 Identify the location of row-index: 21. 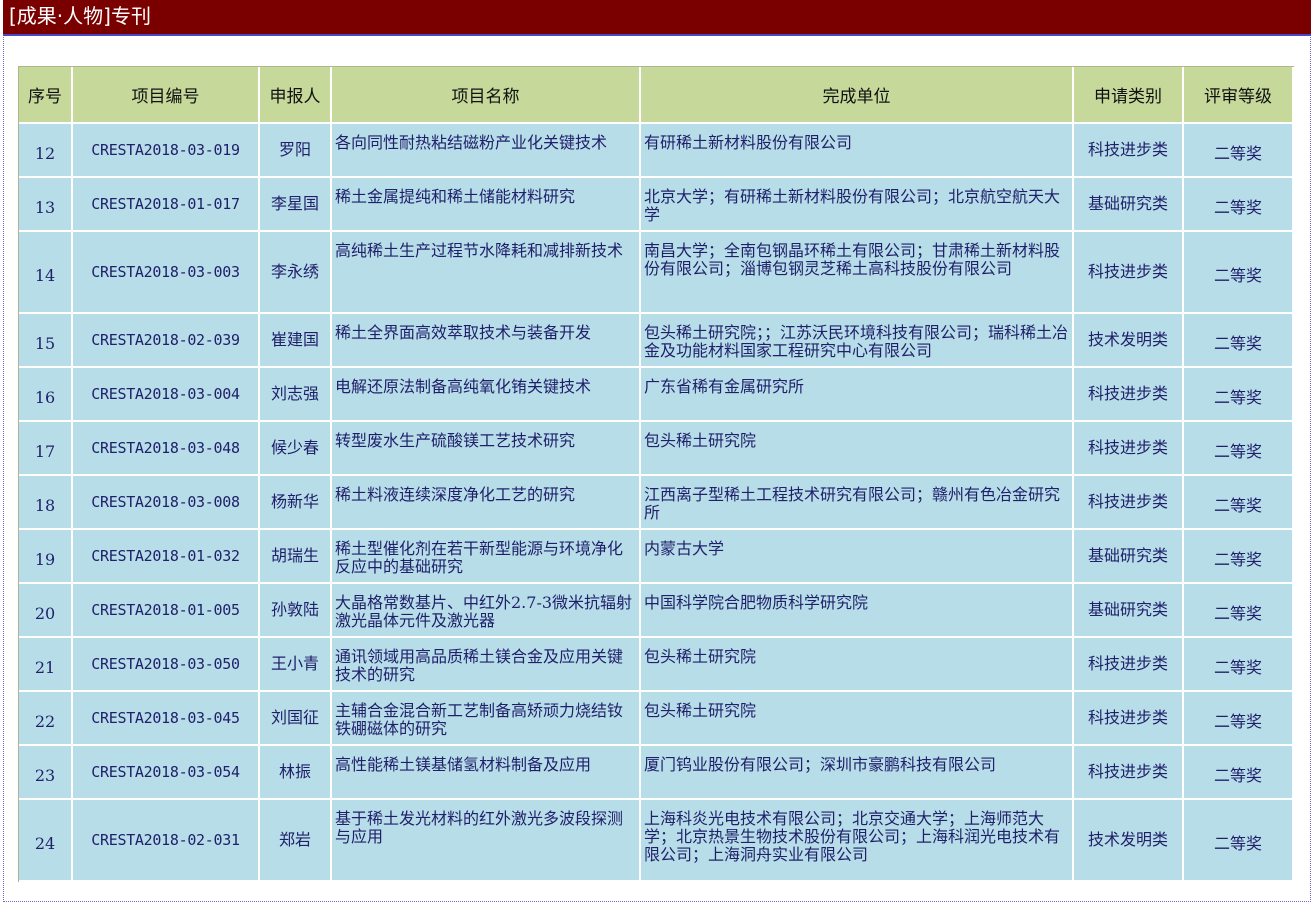
(46, 664).